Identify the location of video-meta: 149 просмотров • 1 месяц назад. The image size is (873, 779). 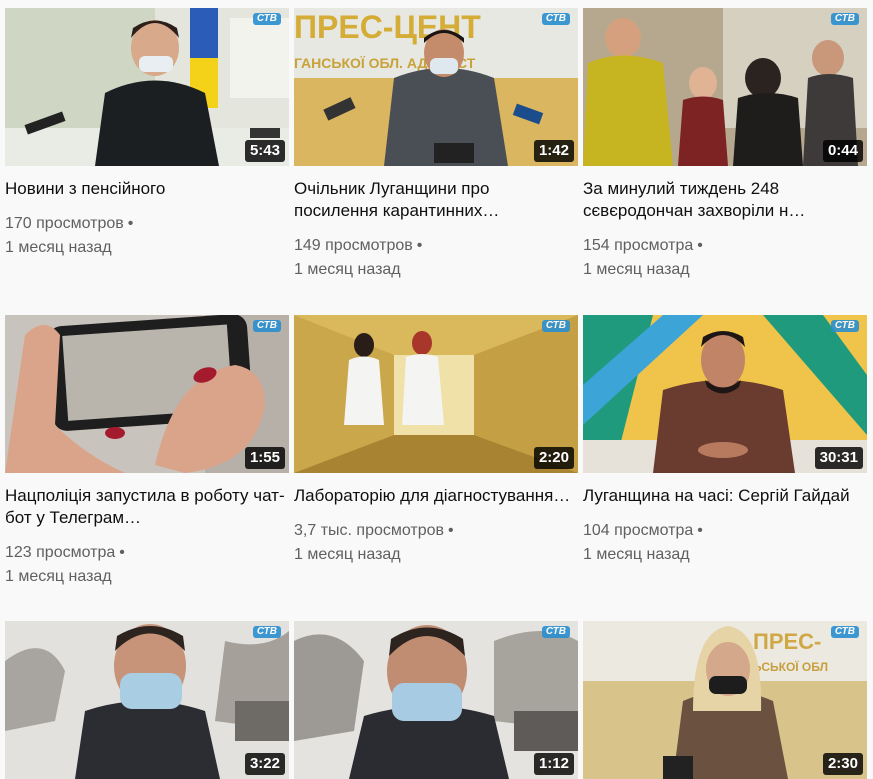
(436, 258).